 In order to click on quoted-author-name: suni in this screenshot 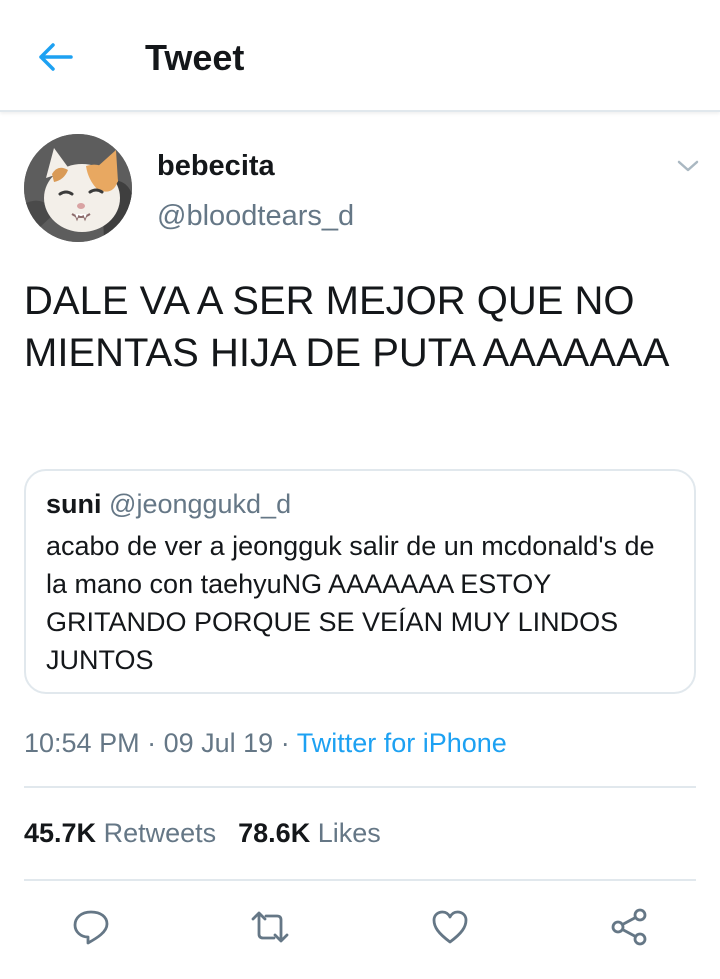, I will do `click(74, 504)`.